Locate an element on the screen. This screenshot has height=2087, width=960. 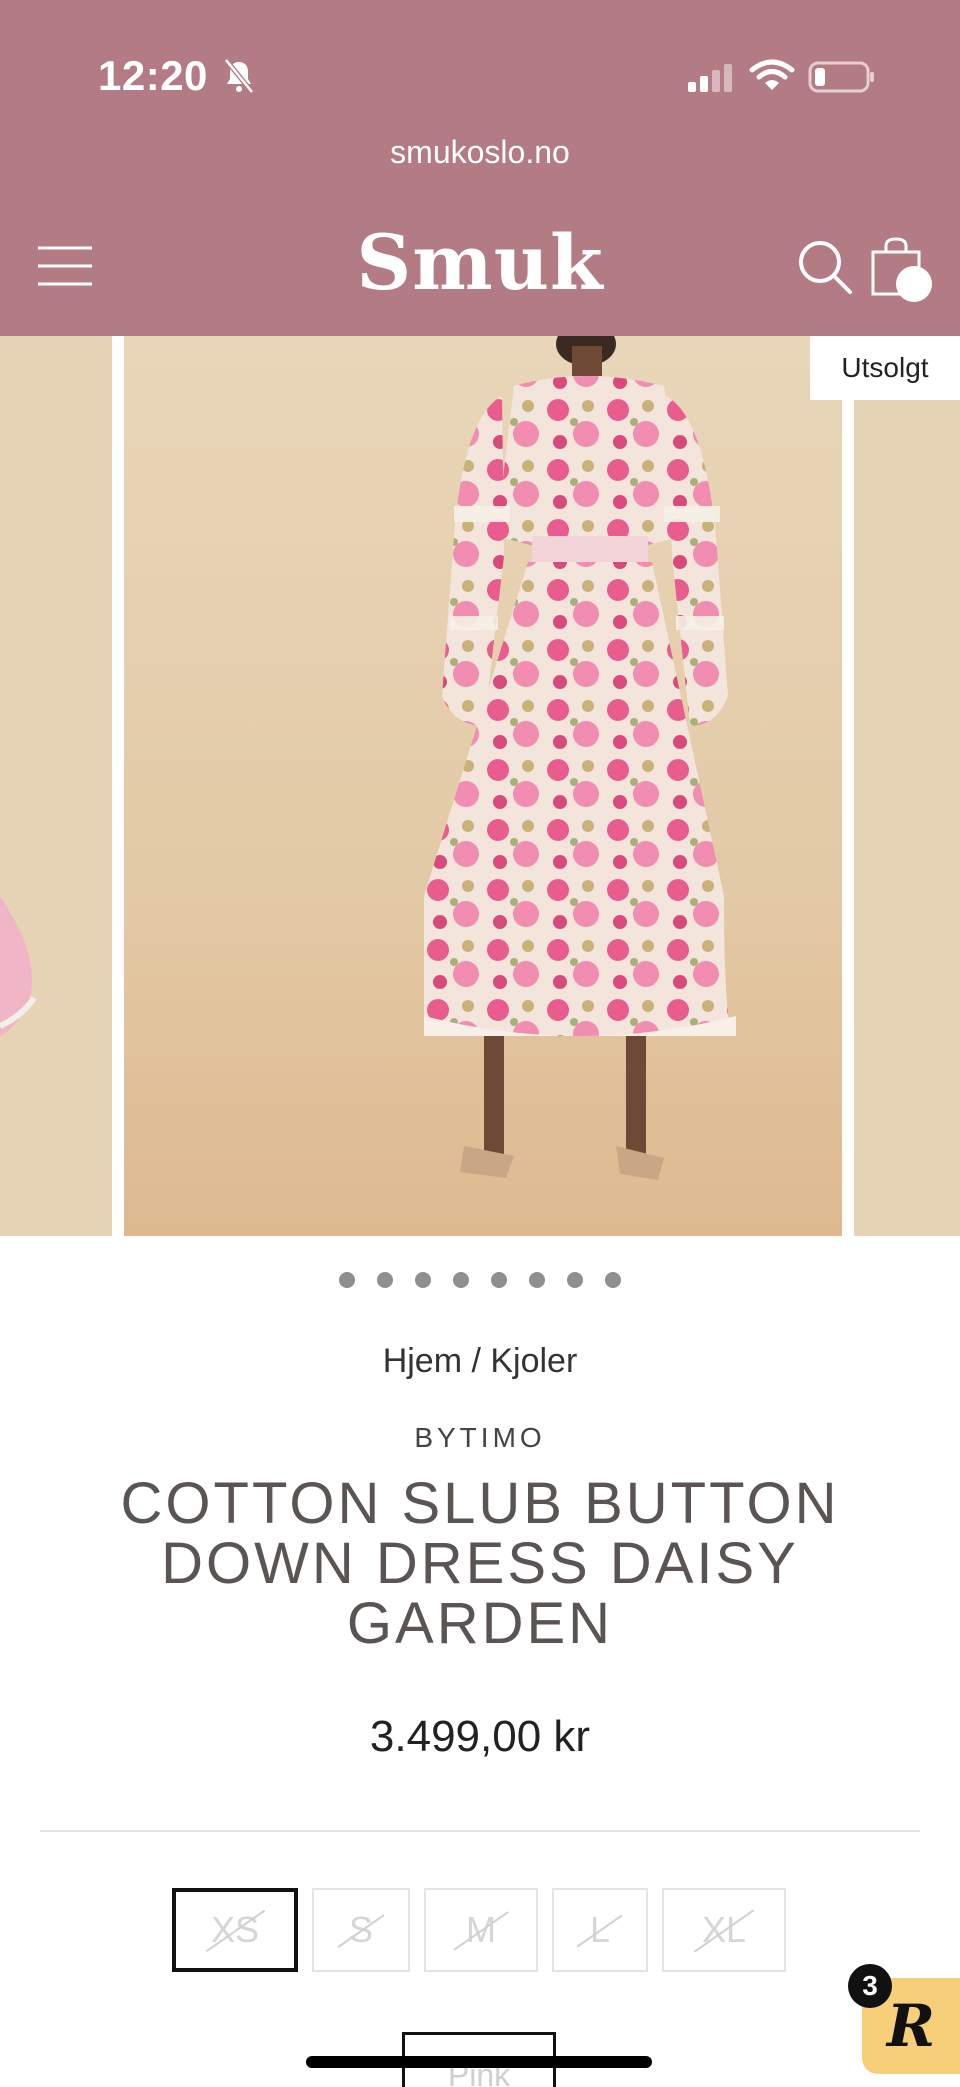
cart-indicator-dot is located at coordinates (914, 284).